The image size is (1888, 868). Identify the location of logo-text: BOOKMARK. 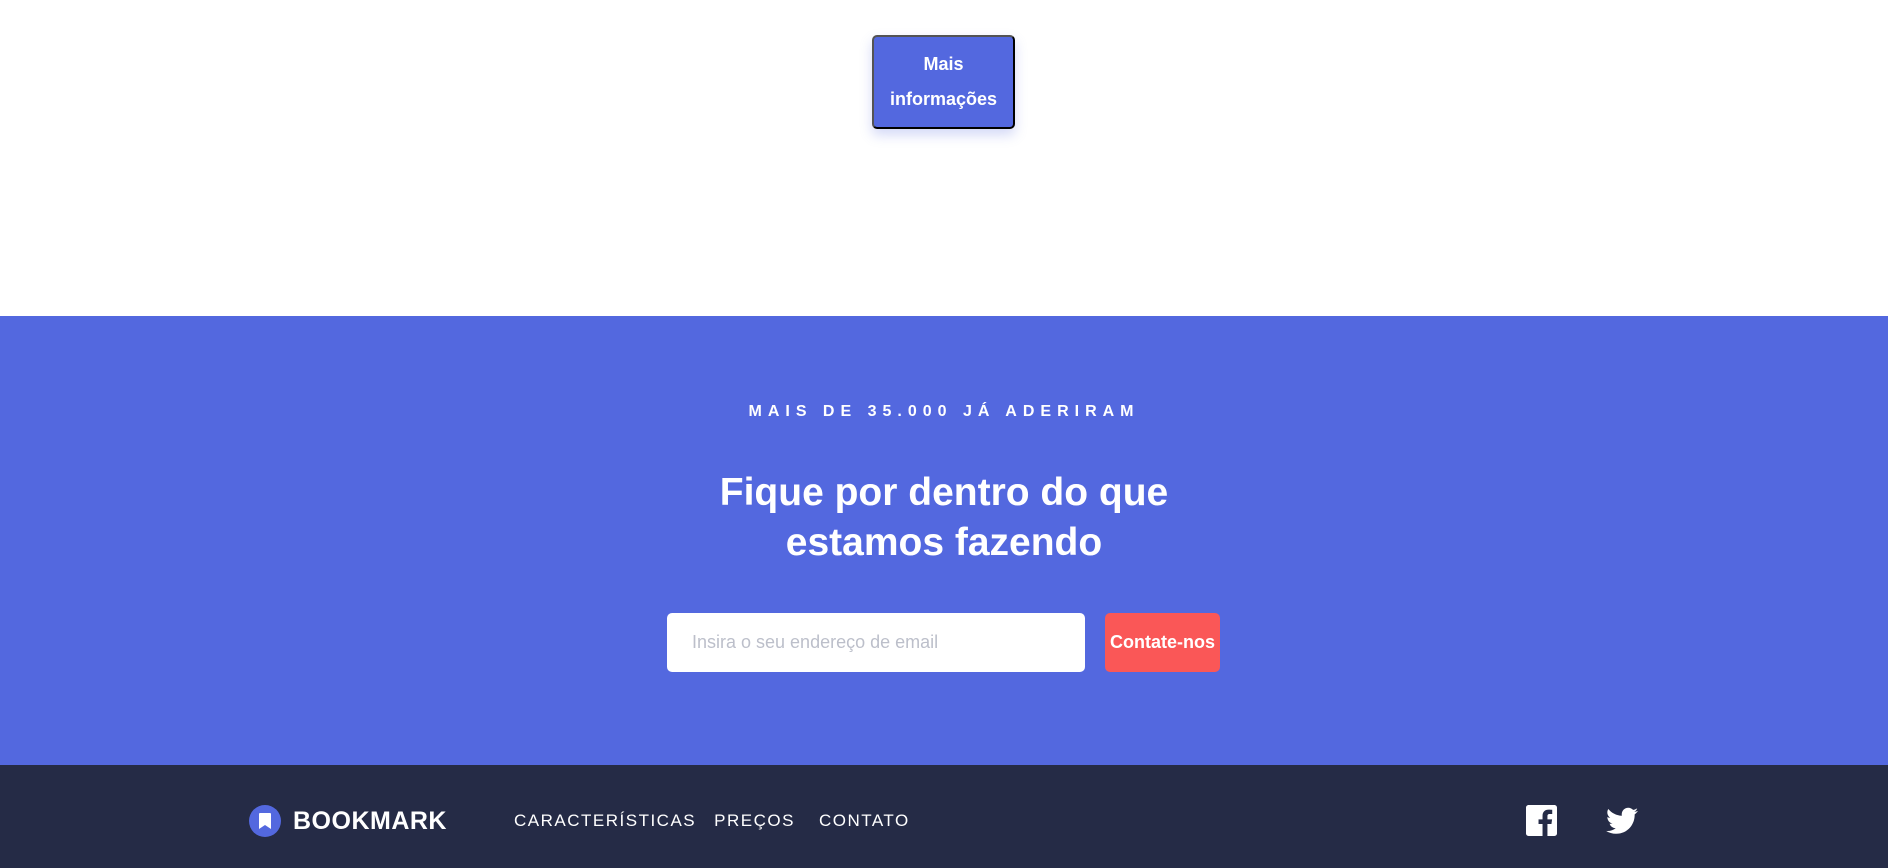
(370, 820).